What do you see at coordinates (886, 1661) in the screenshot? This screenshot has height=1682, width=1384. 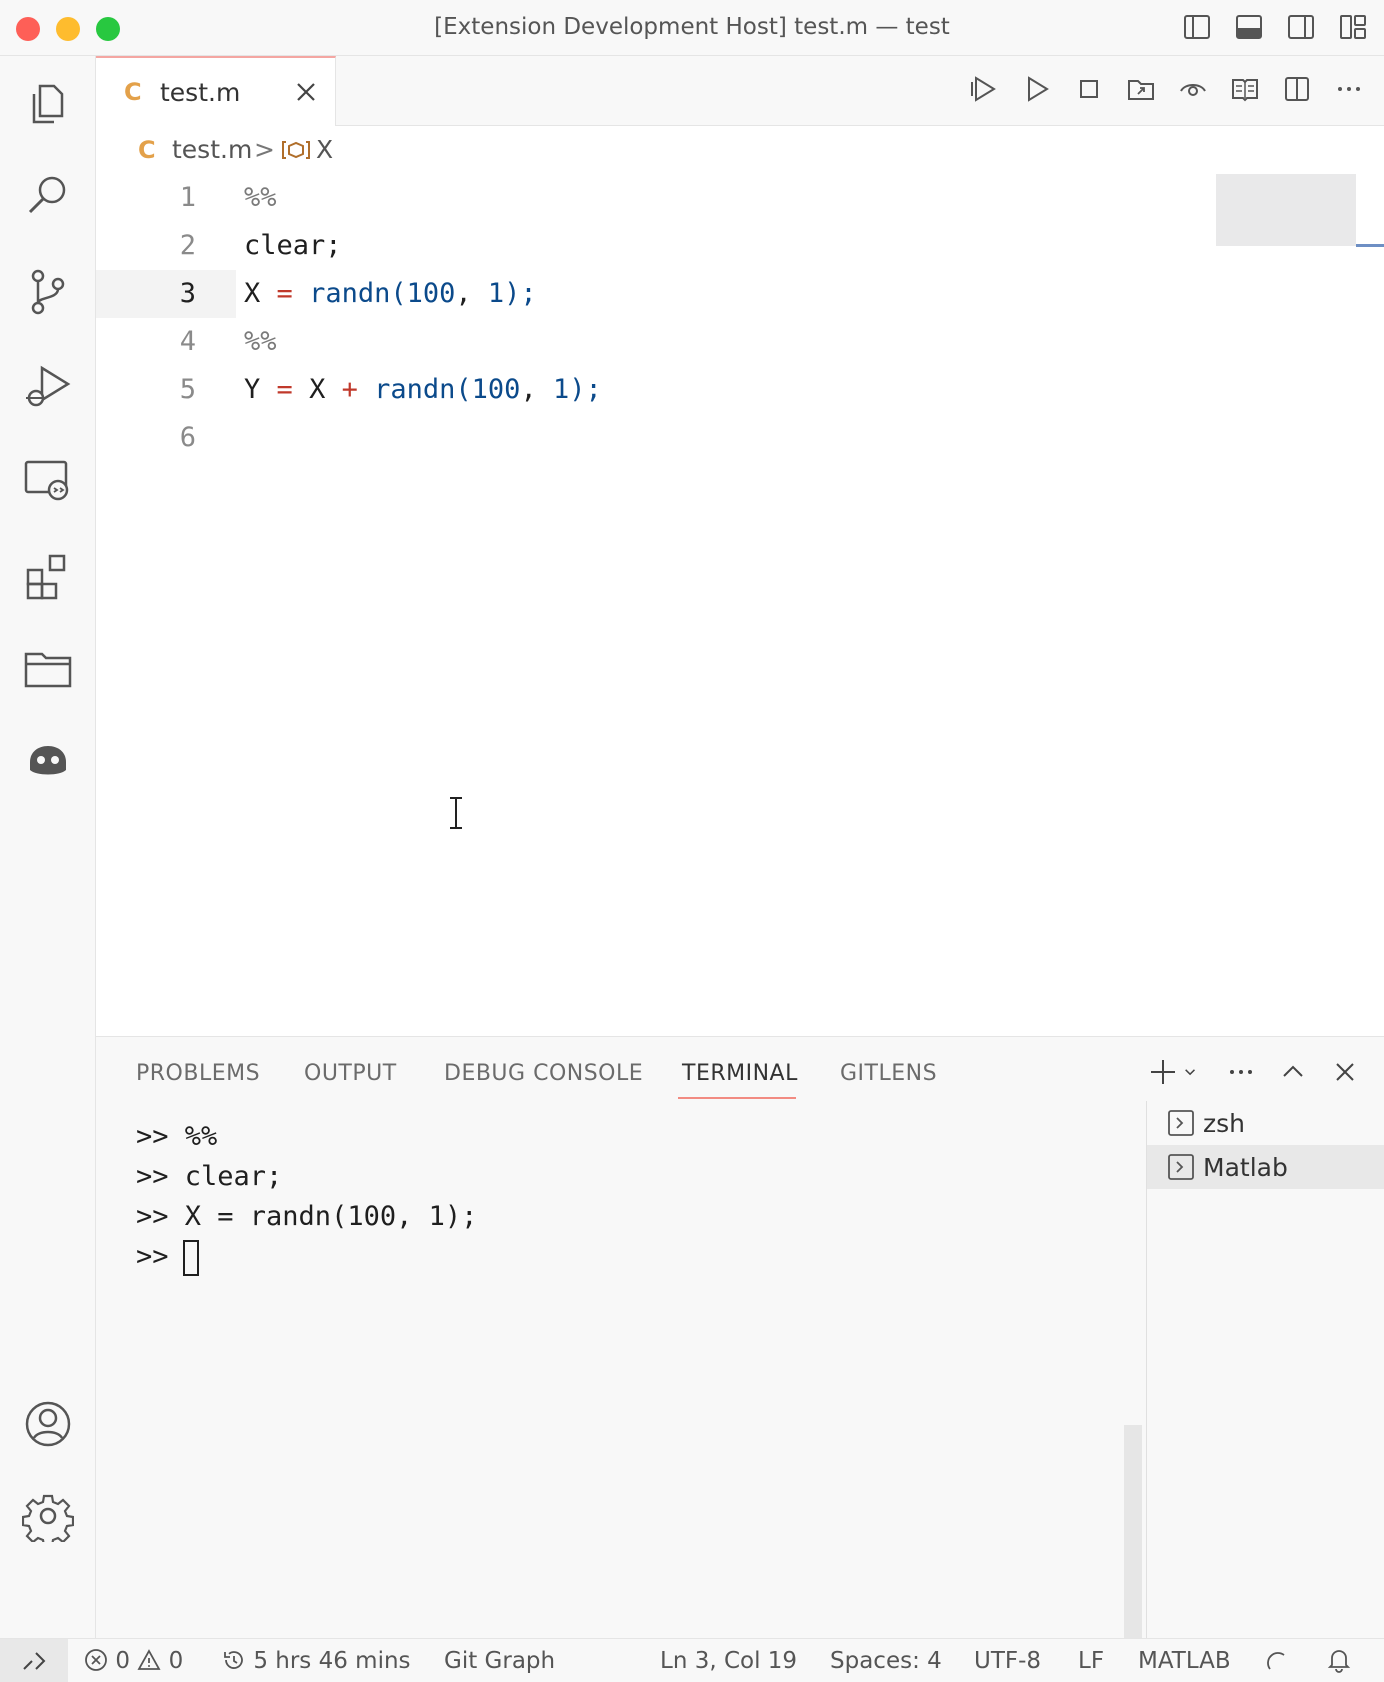 I see `indentation-status: Spaces: 4` at bounding box center [886, 1661].